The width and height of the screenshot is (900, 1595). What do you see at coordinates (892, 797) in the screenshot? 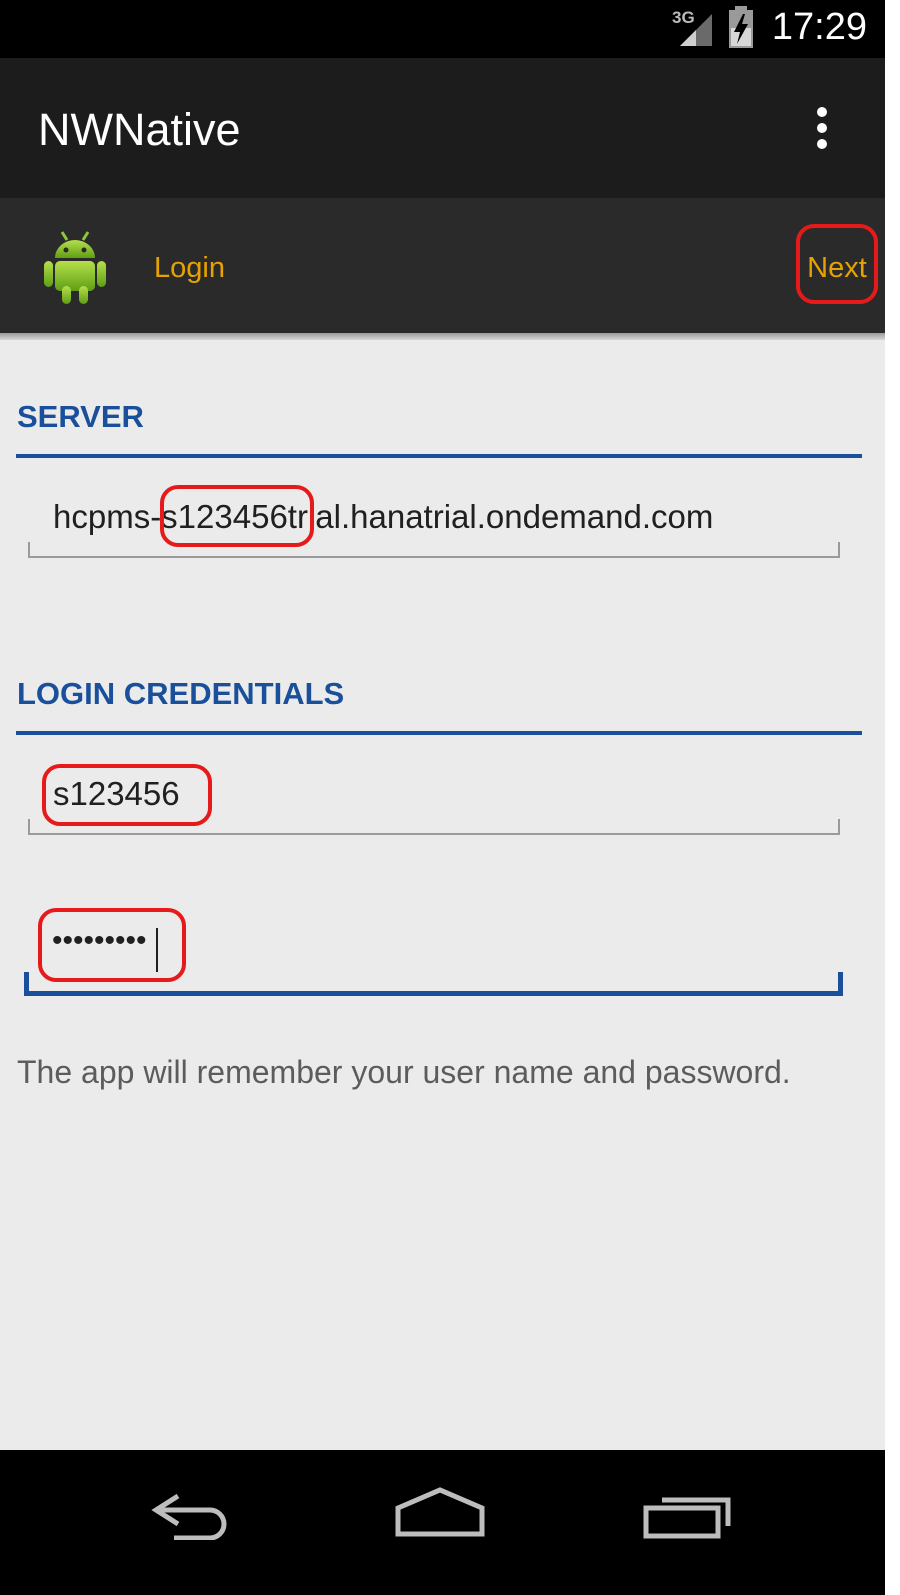
I see `screenshot-margin` at bounding box center [892, 797].